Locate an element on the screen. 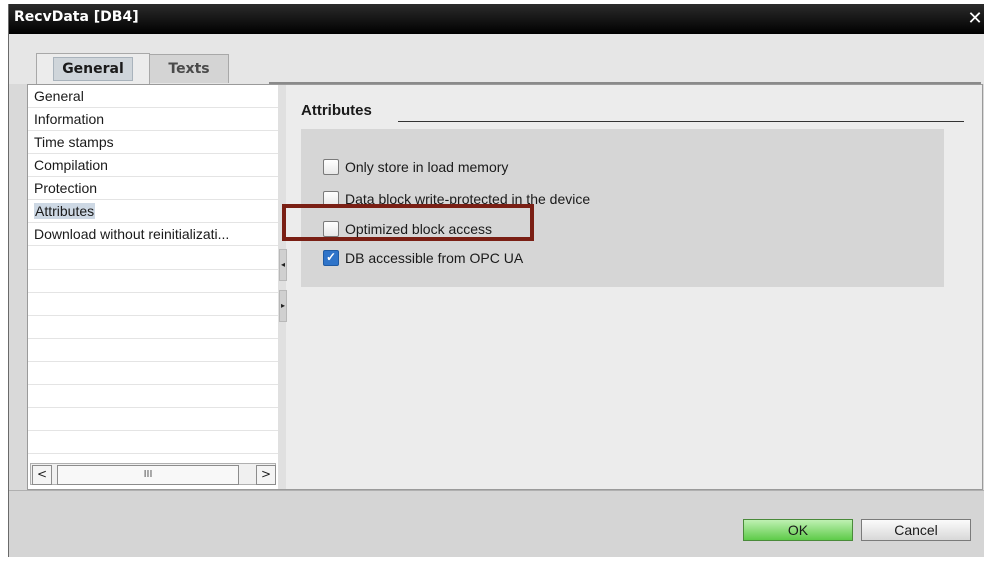 Image resolution: width=984 pixels, height=561 pixels. window-title: RecvData [DB4] is located at coordinates (76, 17).